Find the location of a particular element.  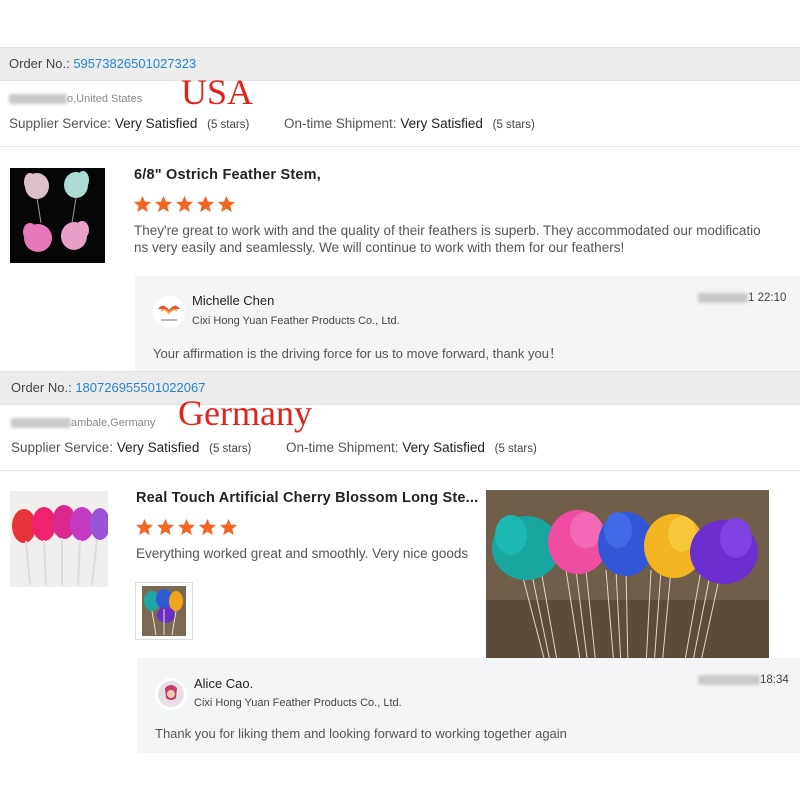

avatar-icon is located at coordinates (171, 694).